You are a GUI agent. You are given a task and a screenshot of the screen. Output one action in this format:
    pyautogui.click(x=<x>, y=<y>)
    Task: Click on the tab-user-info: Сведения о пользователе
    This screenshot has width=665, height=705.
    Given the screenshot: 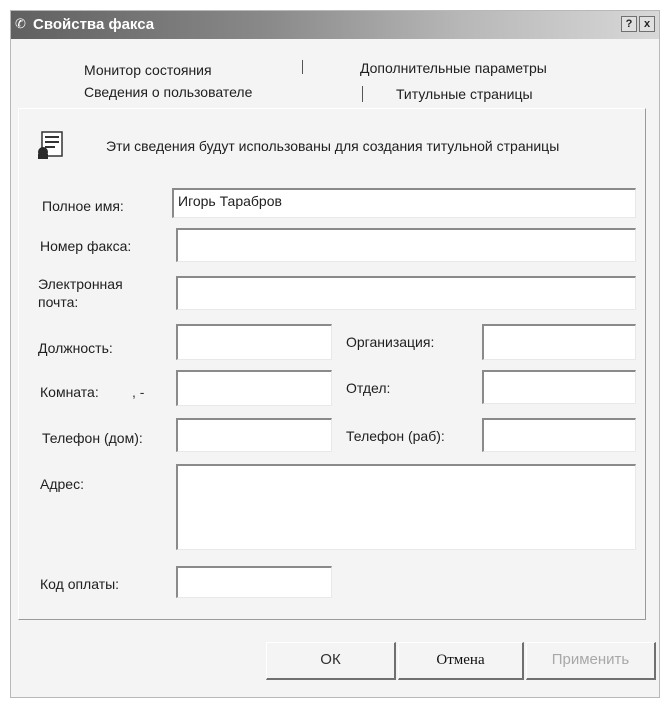 What is the action you would take?
    pyautogui.click(x=168, y=92)
    